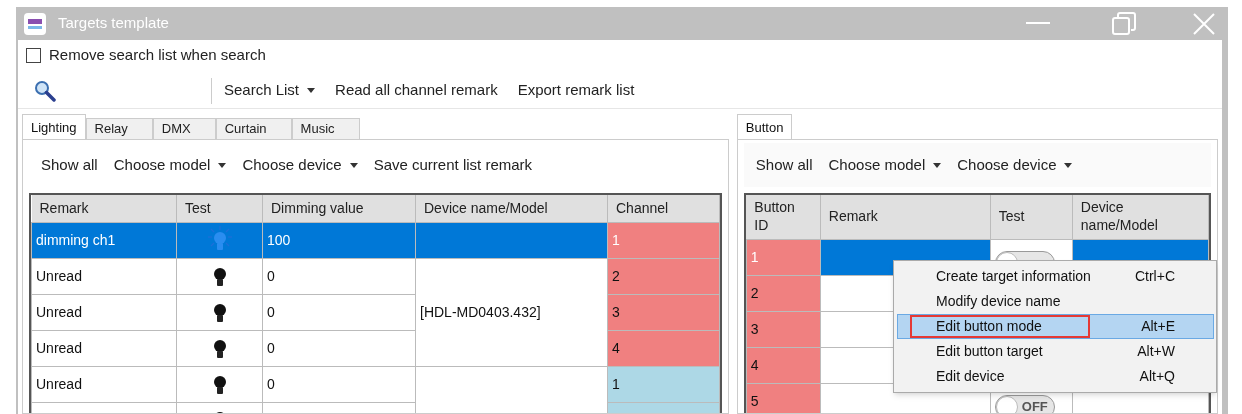 This screenshot has height=414, width=1242. I want to click on toggle-switch: OFF, so click(1024, 403).